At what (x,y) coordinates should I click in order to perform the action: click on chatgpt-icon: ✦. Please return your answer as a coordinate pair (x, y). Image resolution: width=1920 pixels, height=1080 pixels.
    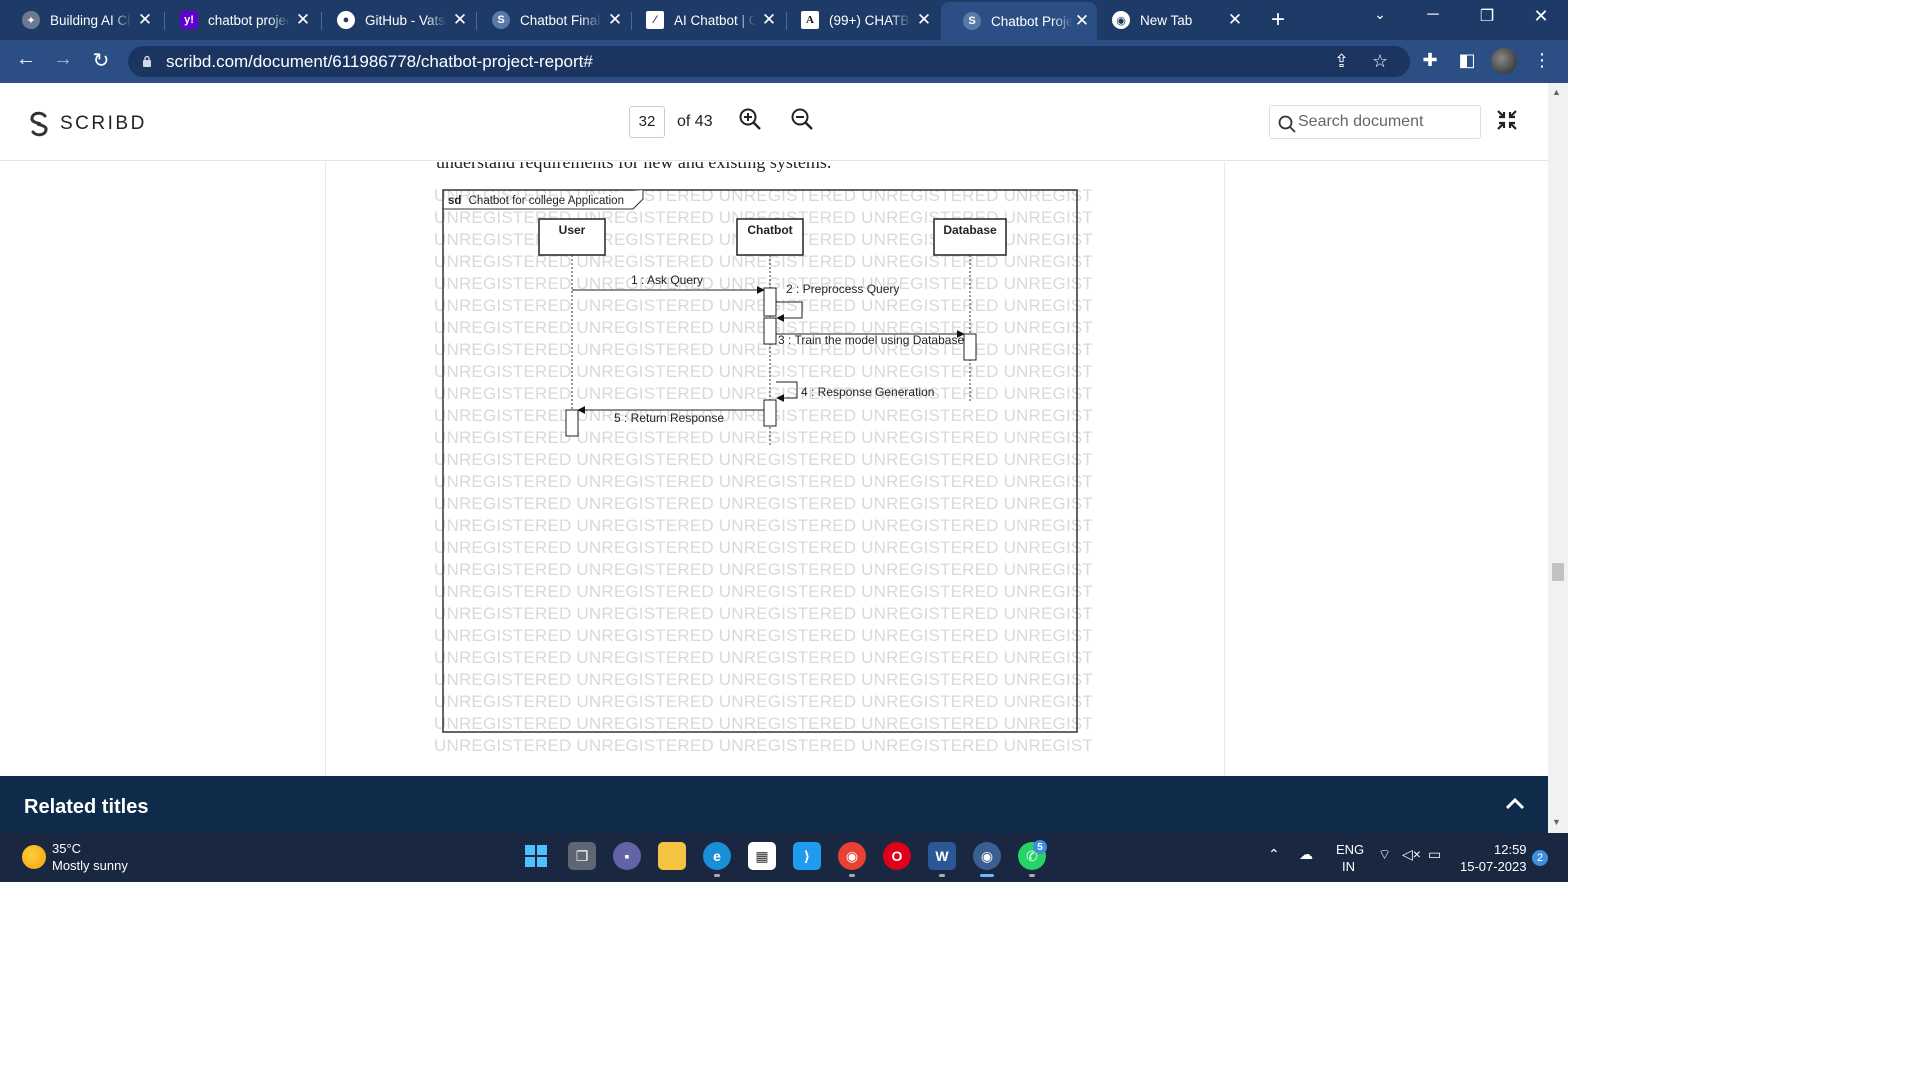
    Looking at the image, I should click on (31, 20).